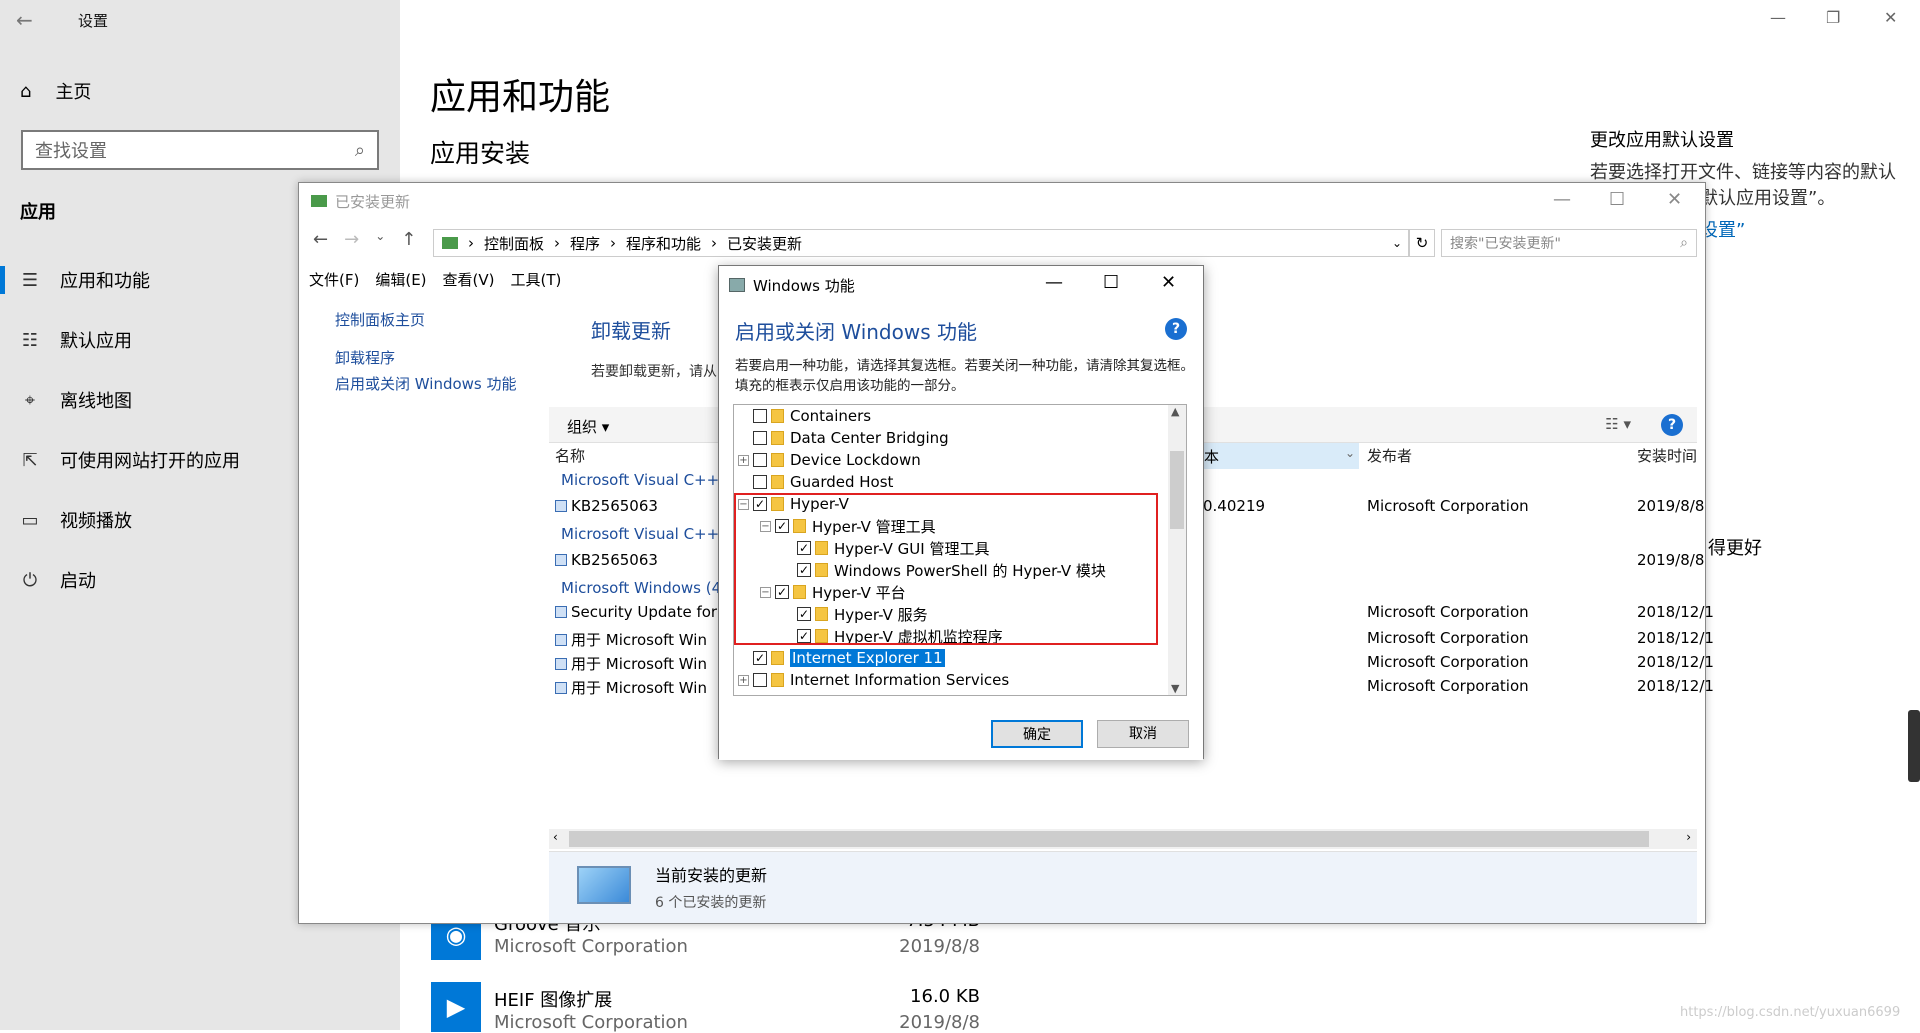 The image size is (1920, 1033). I want to click on column-installed: 安装时间, so click(1667, 455).